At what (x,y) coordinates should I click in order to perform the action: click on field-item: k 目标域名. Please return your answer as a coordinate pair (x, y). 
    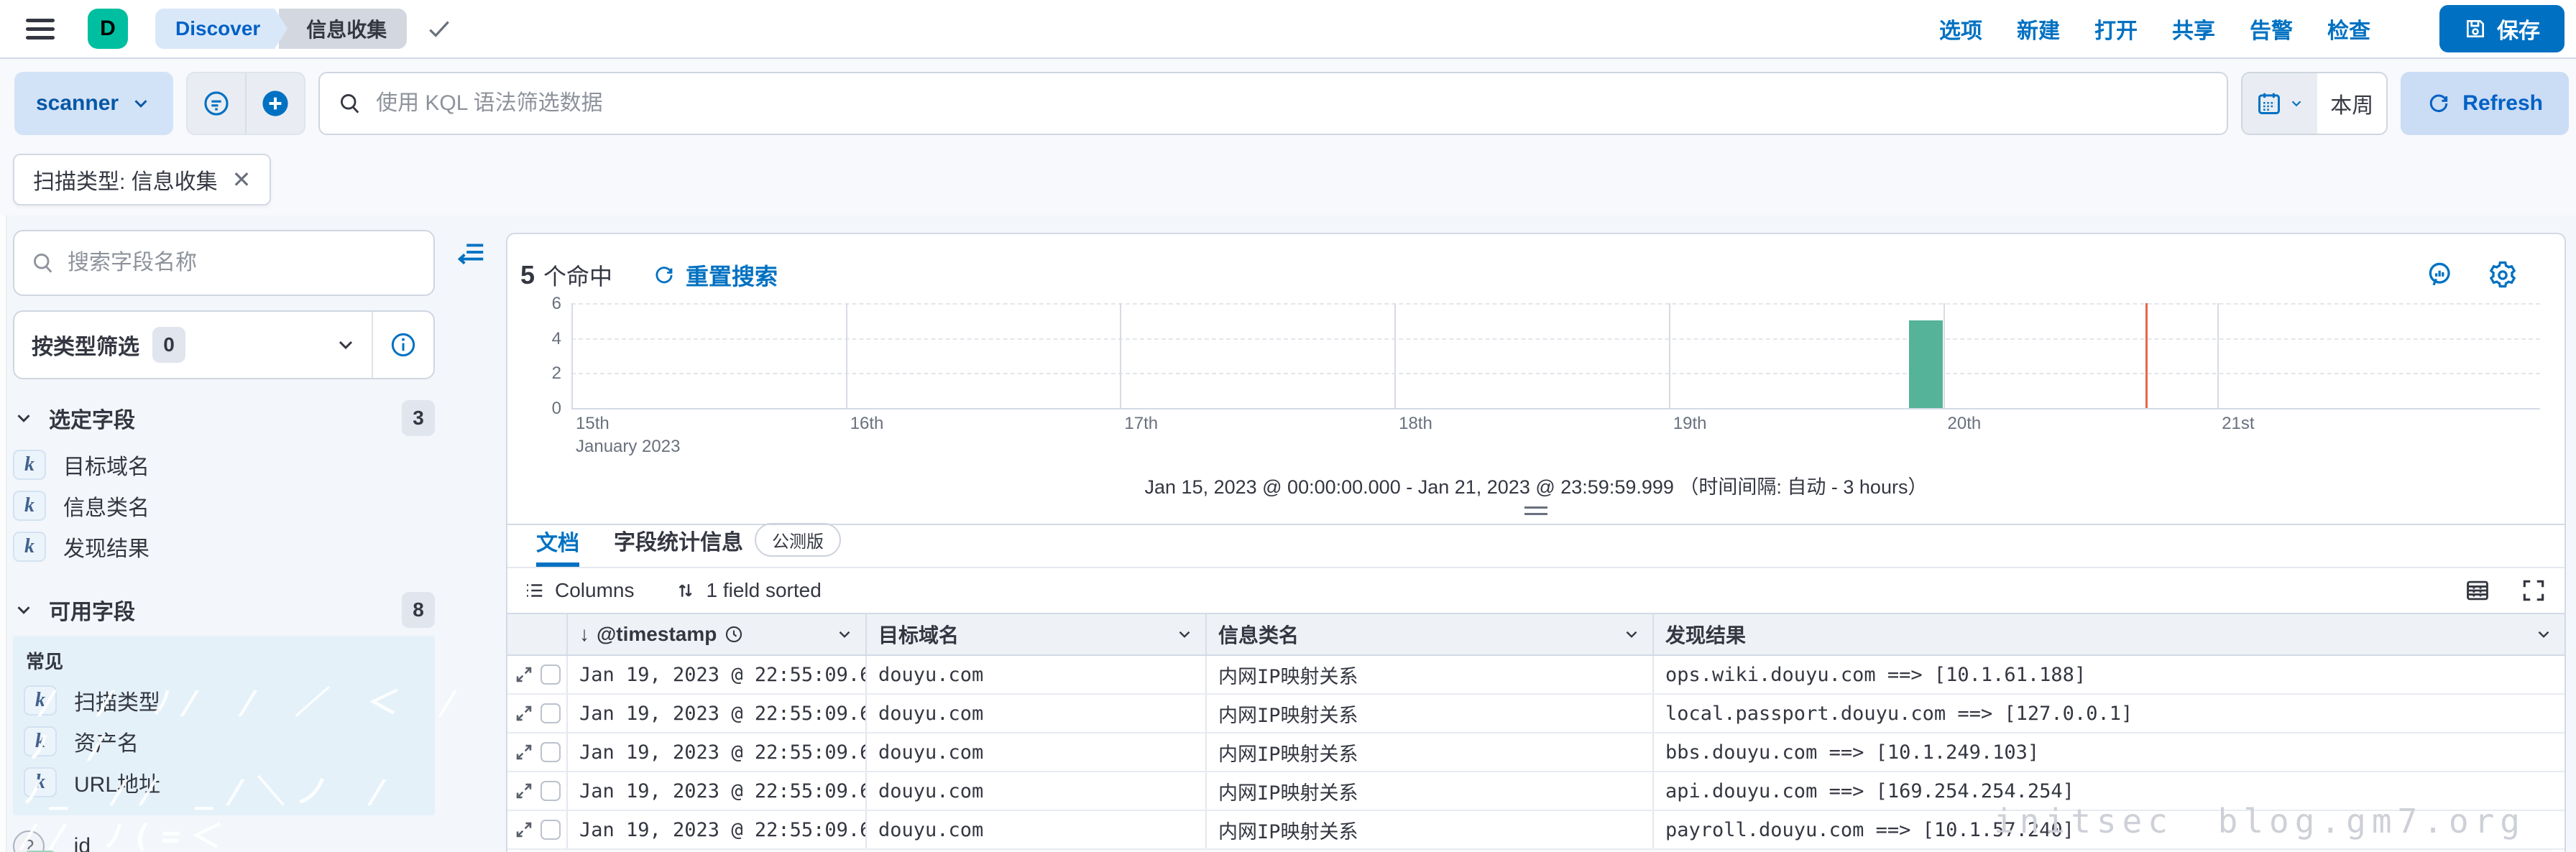
    Looking at the image, I should click on (224, 464).